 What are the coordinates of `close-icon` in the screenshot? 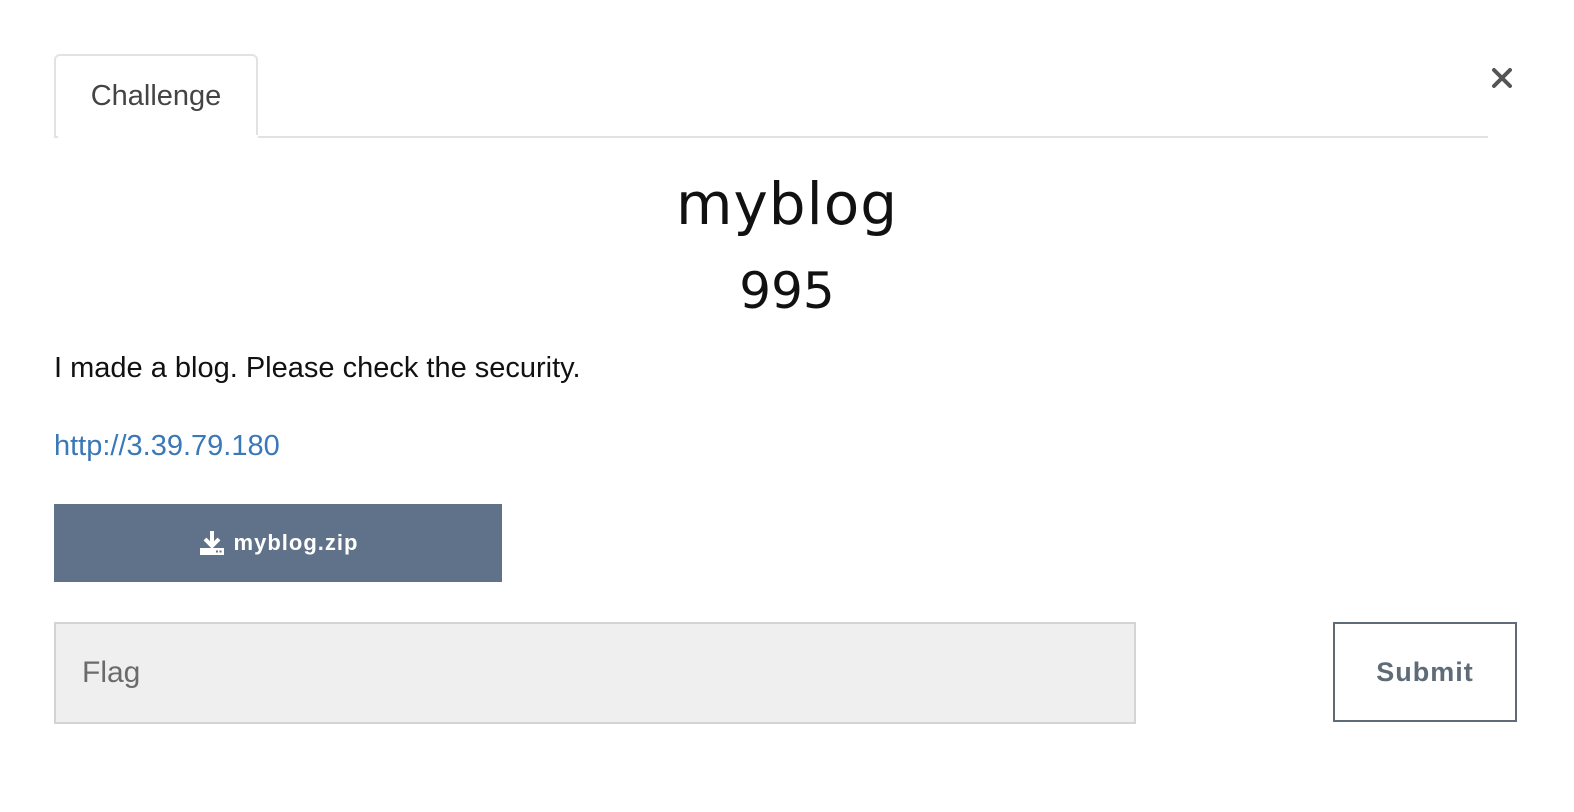 It's located at (1502, 78).